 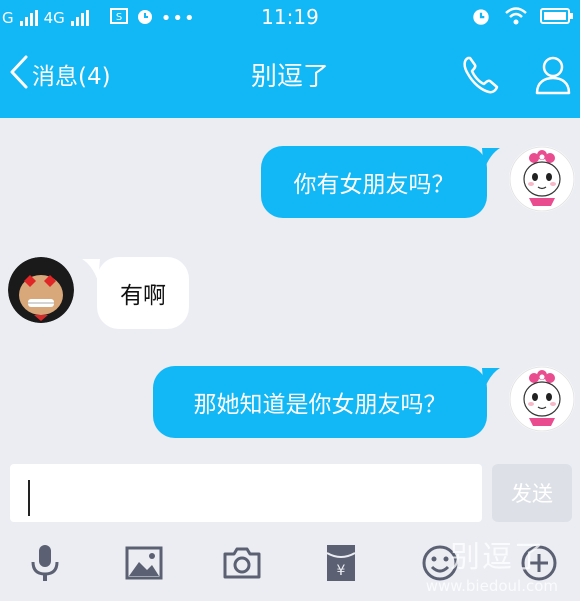 I want to click on message-text: 那她知道是你女朋友吗？, so click(x=320, y=405).